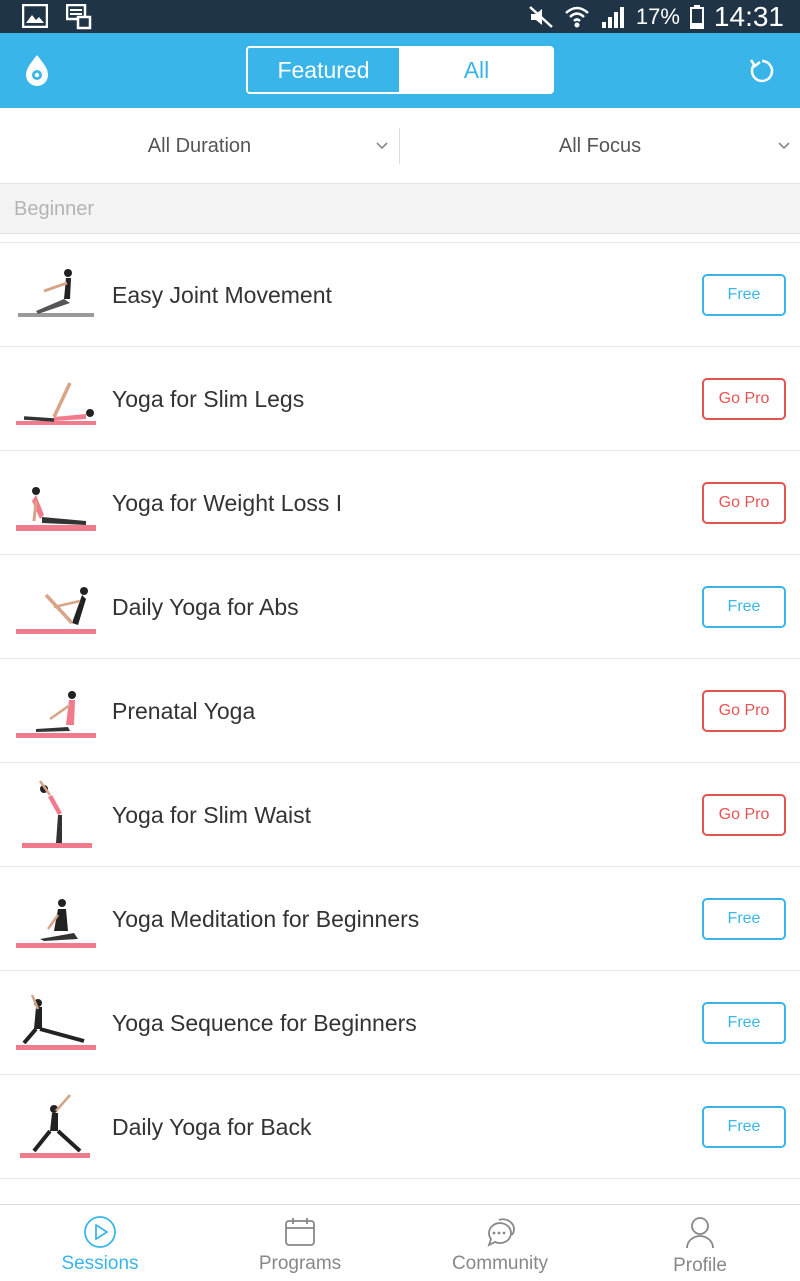  I want to click on list-item: Daily Yoga for Back Free, so click(400, 1127).